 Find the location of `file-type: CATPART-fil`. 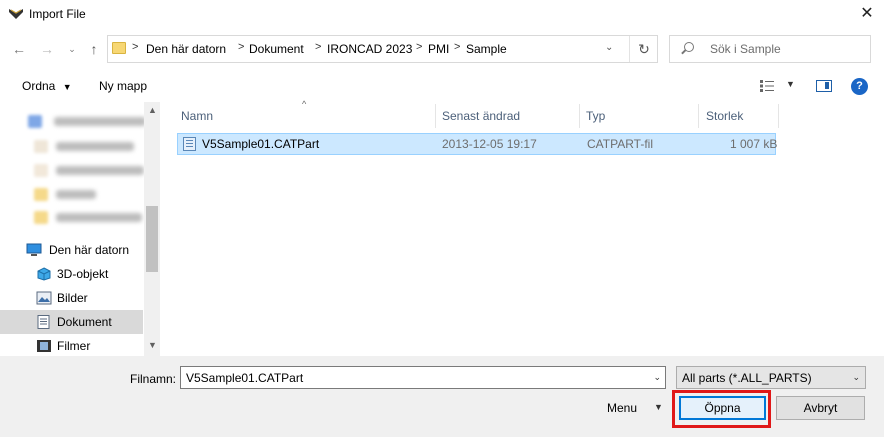

file-type: CATPART-fil is located at coordinates (620, 144).